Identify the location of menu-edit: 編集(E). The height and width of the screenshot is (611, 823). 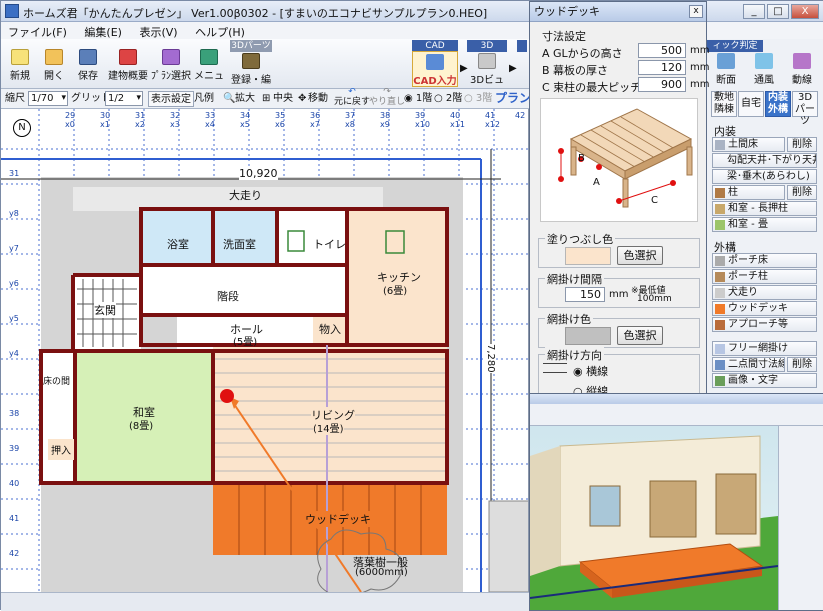
(103, 31).